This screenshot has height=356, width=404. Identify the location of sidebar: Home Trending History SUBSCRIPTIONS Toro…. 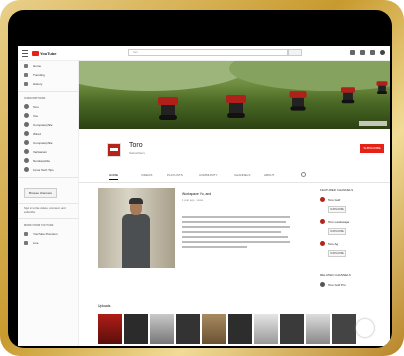
(48, 203).